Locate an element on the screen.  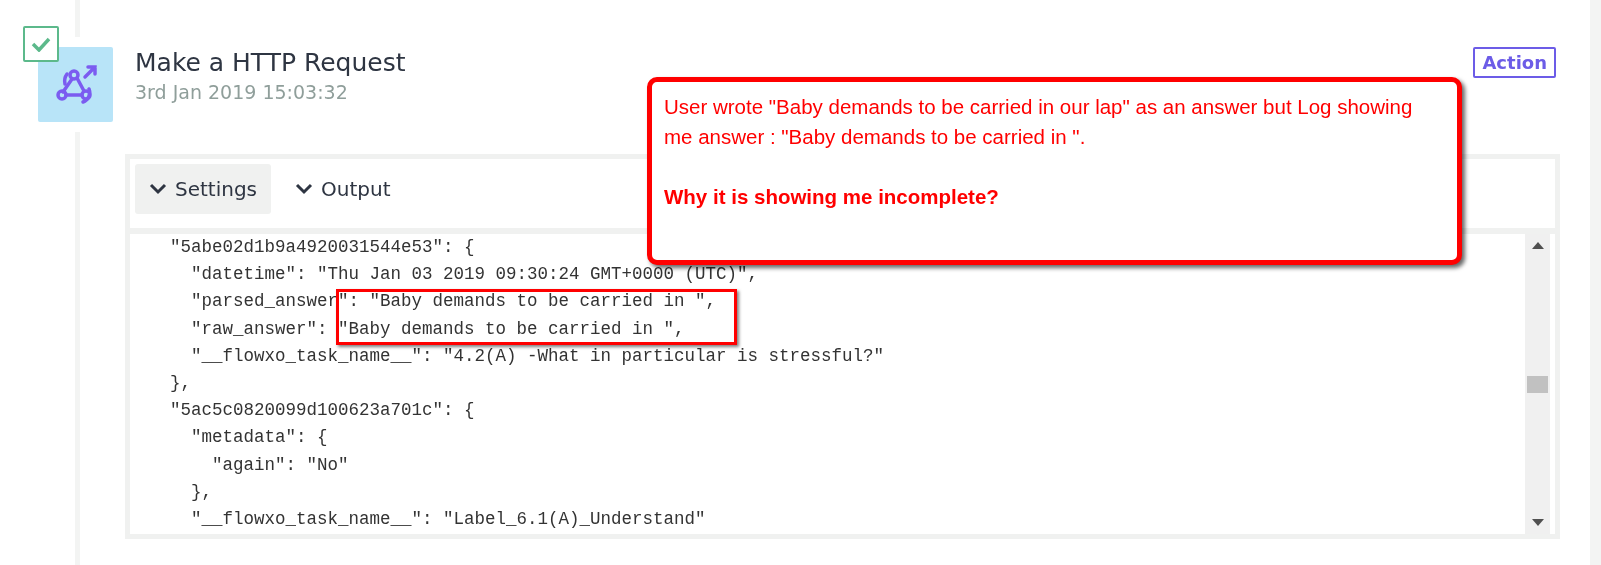
code-line: "raw_answer": "Baby demands to be carried in ", is located at coordinates (438, 329).